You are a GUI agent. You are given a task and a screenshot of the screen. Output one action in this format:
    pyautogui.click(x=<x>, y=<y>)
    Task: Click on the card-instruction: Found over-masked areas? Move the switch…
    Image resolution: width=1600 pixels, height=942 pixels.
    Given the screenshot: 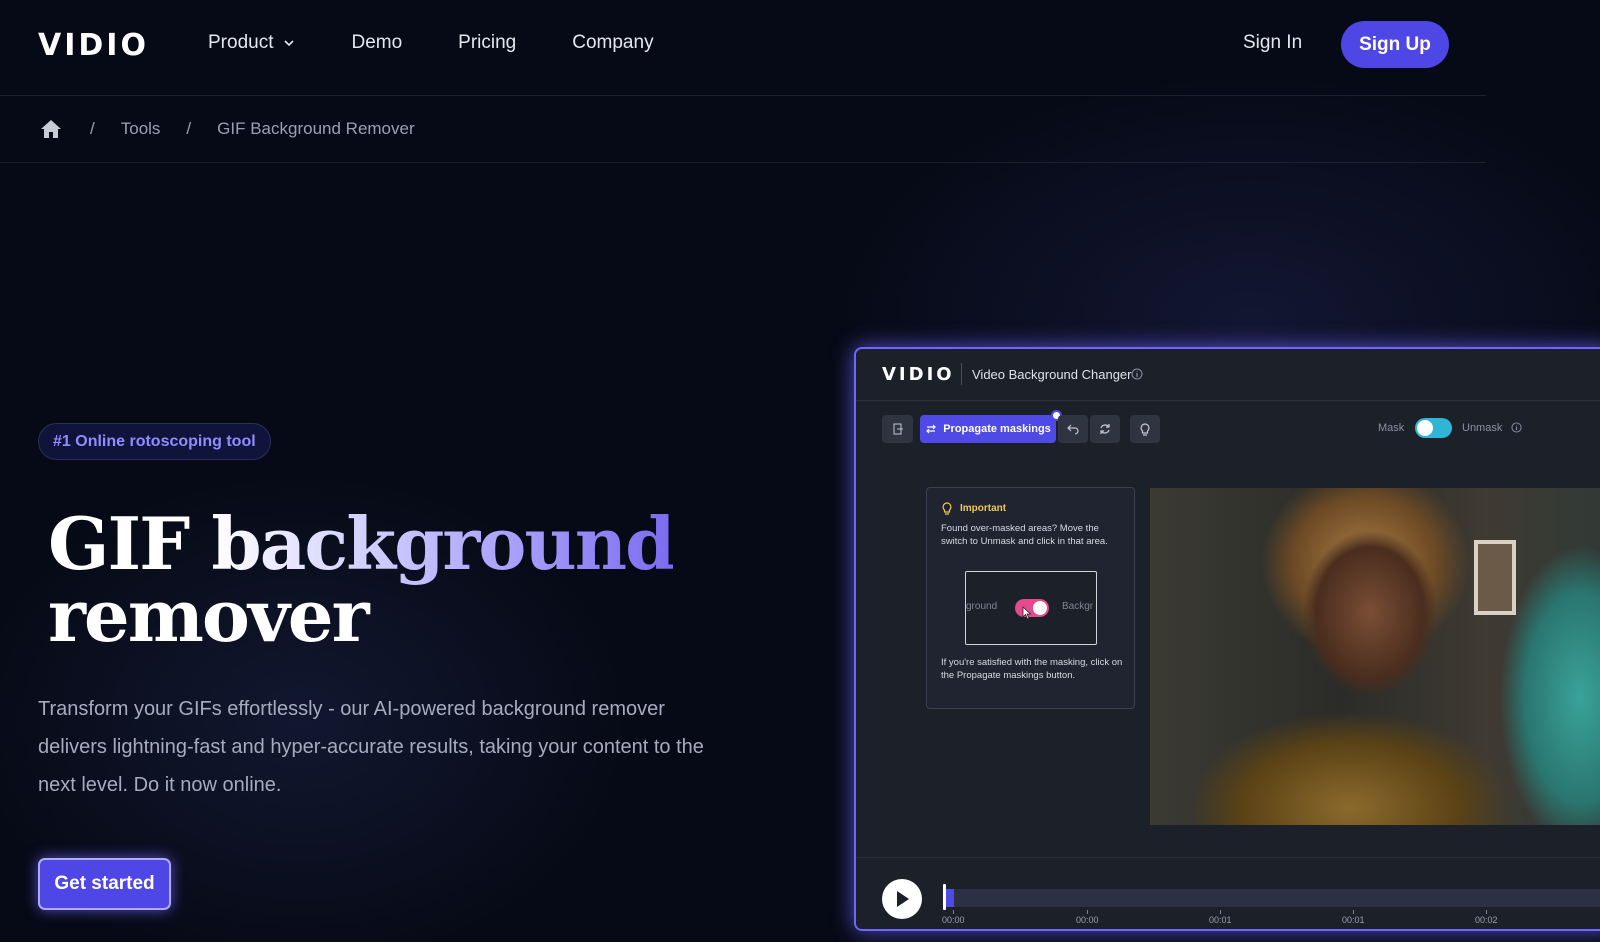 What is the action you would take?
    pyautogui.click(x=1024, y=535)
    